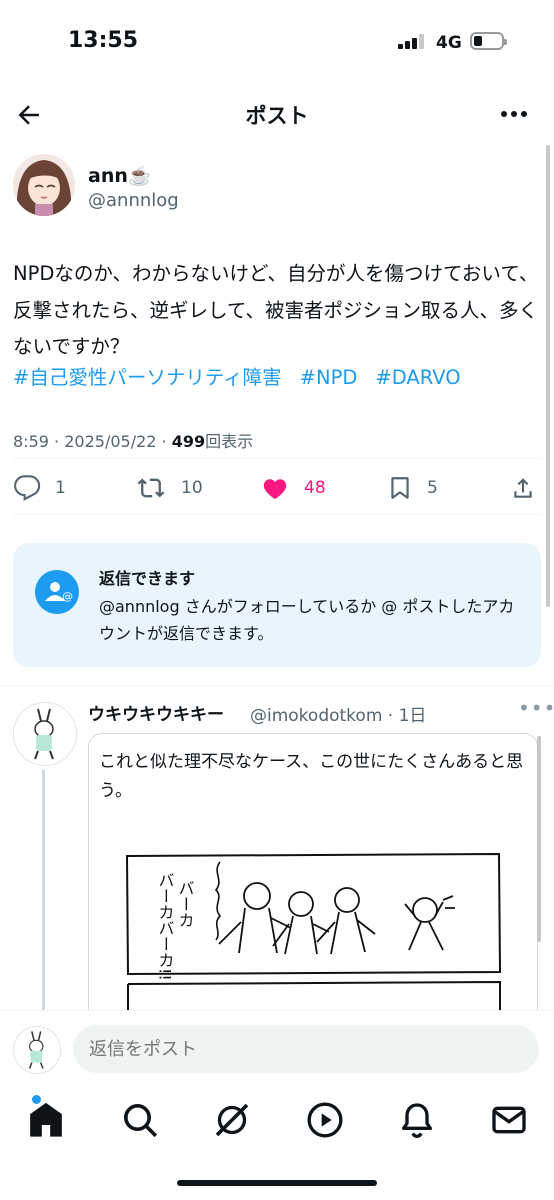 This screenshot has height=1200, width=554. I want to click on card-scrollbar, so click(539, 839).